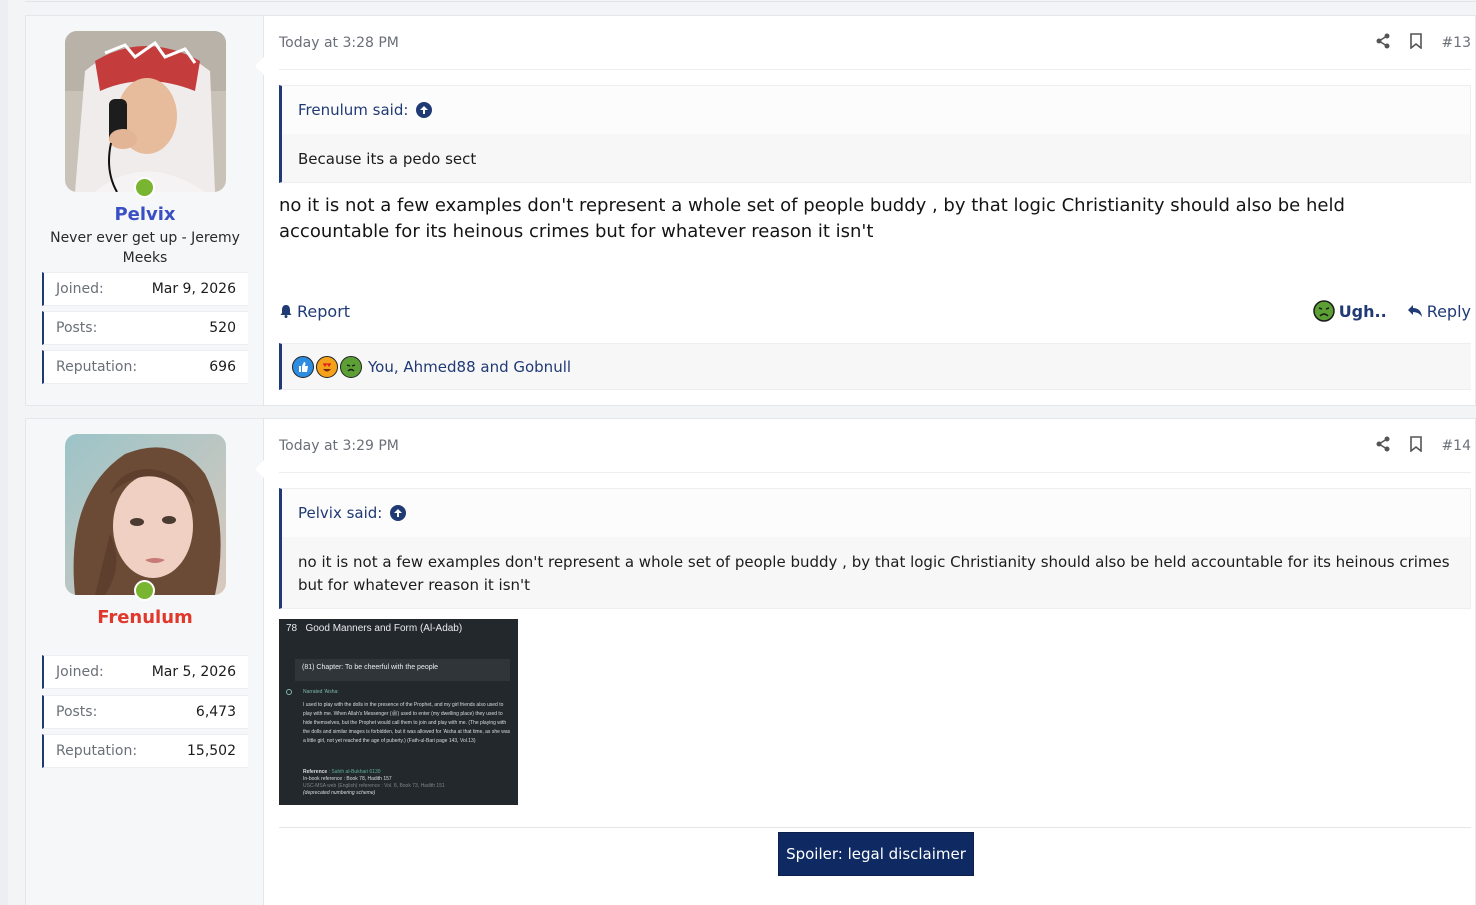  Describe the element at coordinates (222, 367) in the screenshot. I see `stat-value: 696` at that location.